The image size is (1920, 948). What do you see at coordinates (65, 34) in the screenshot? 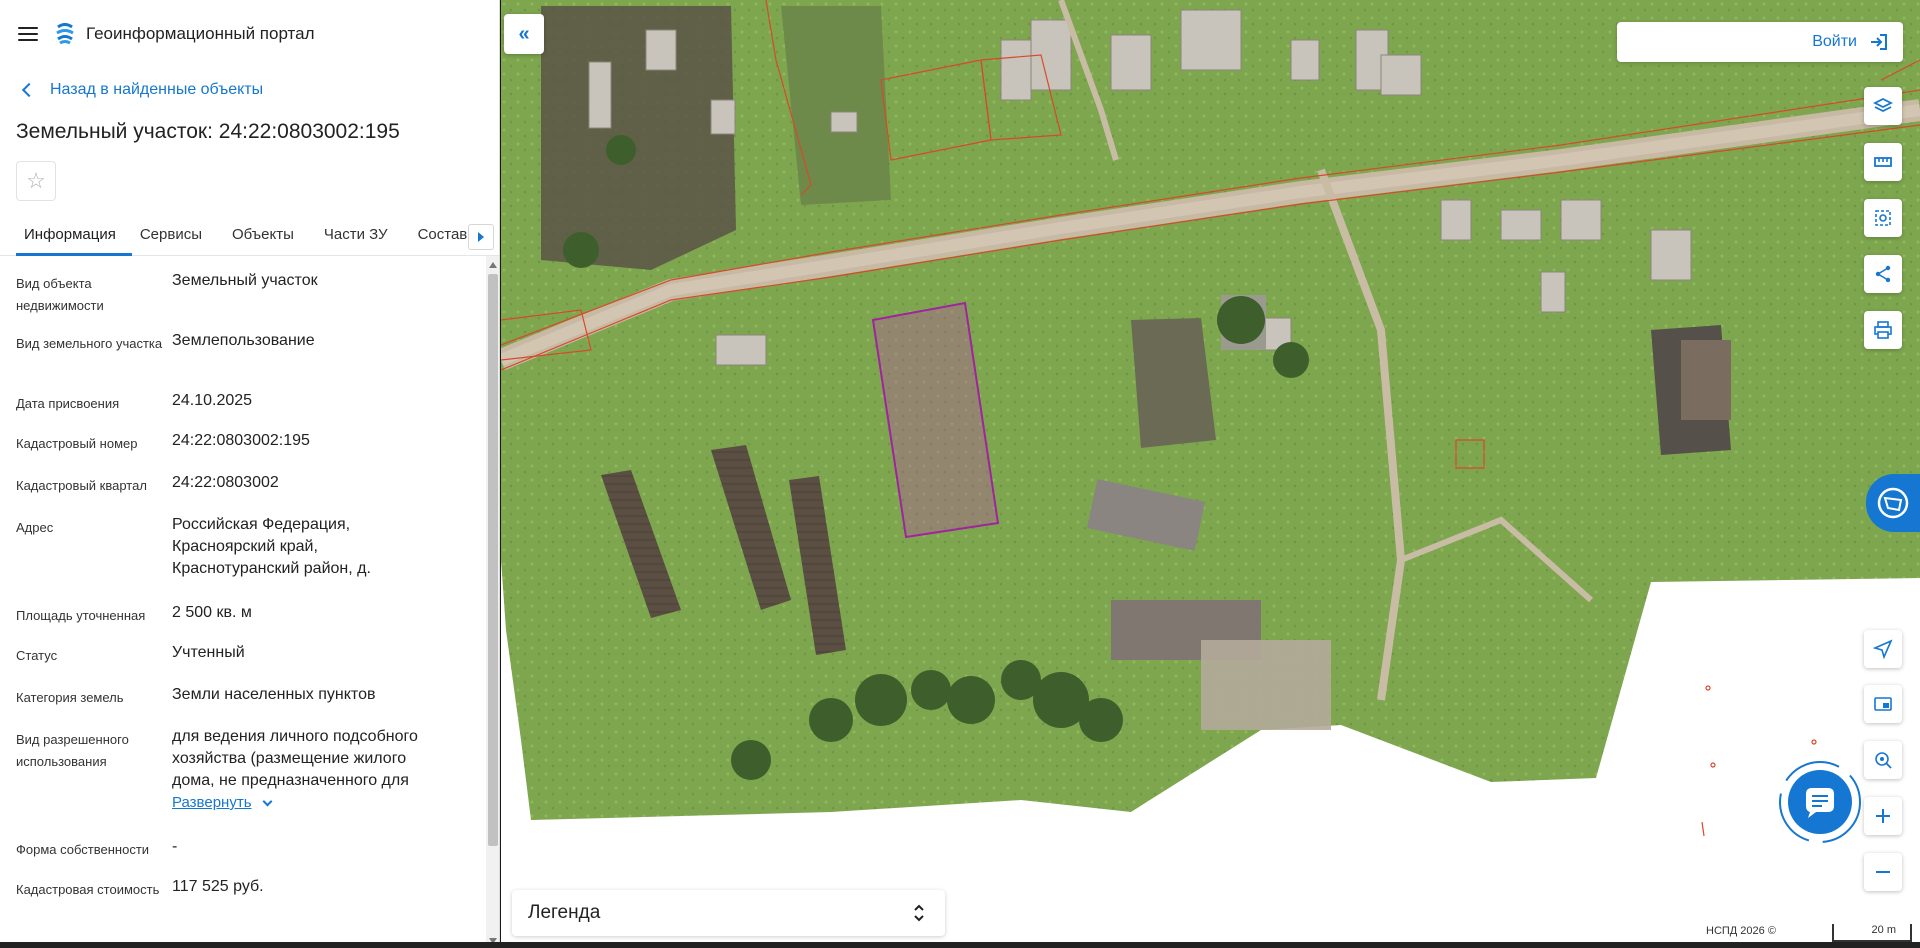
I see `portal-logo-icon` at bounding box center [65, 34].